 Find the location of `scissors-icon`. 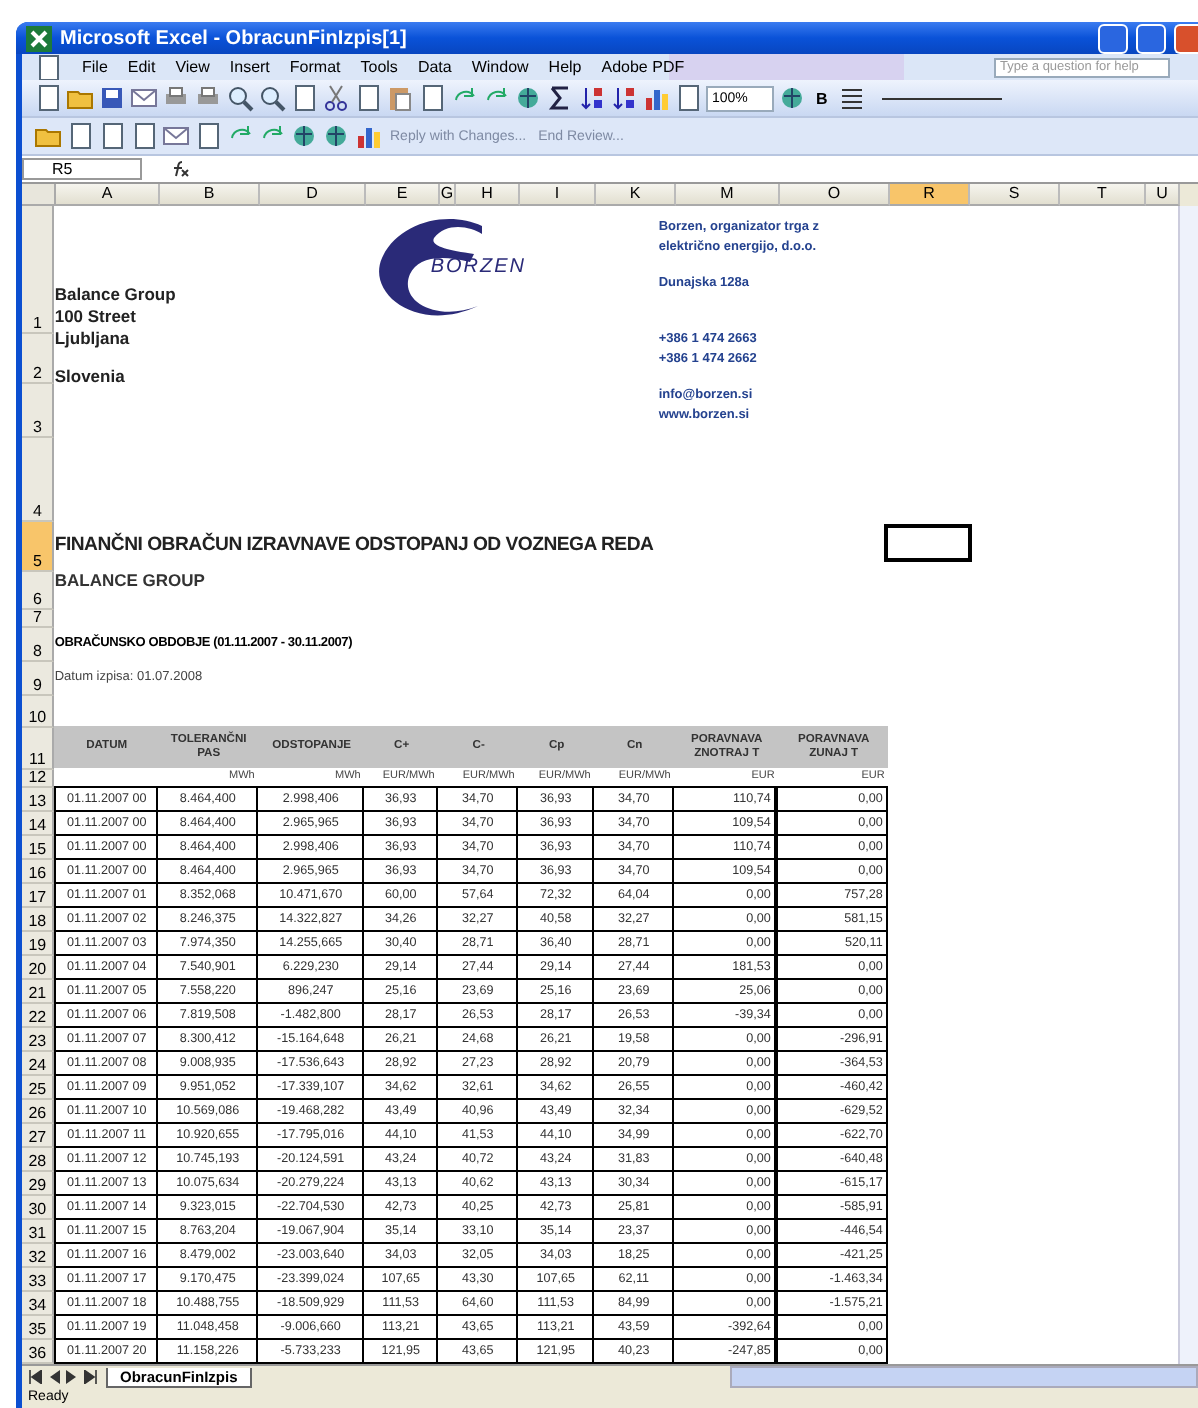

scissors-icon is located at coordinates (336, 98).